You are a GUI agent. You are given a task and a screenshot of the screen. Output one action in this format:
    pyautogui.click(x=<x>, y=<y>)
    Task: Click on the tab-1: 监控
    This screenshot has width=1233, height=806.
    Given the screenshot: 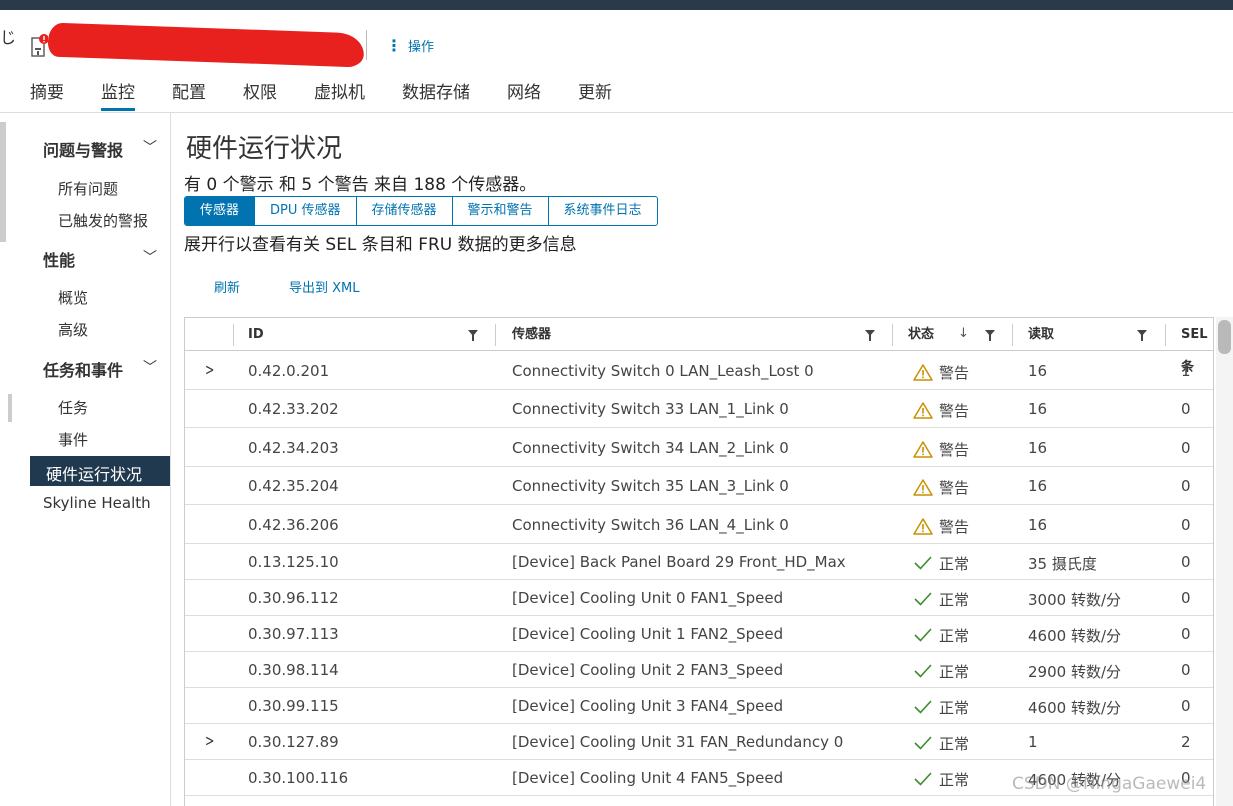 What is the action you would take?
    pyautogui.click(x=118, y=95)
    